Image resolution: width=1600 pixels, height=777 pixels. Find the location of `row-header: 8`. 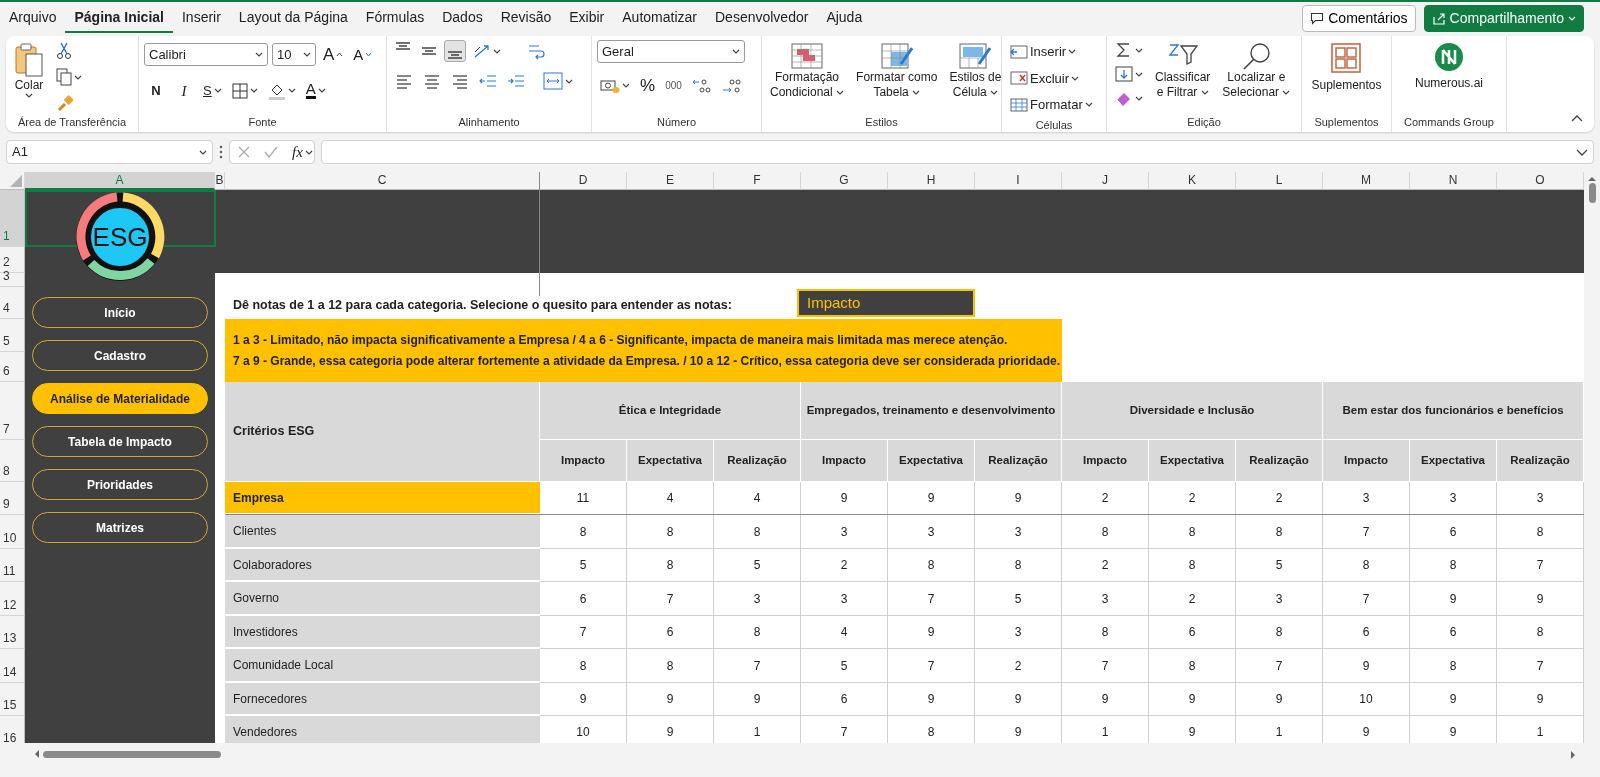

row-header: 8 is located at coordinates (12, 461).